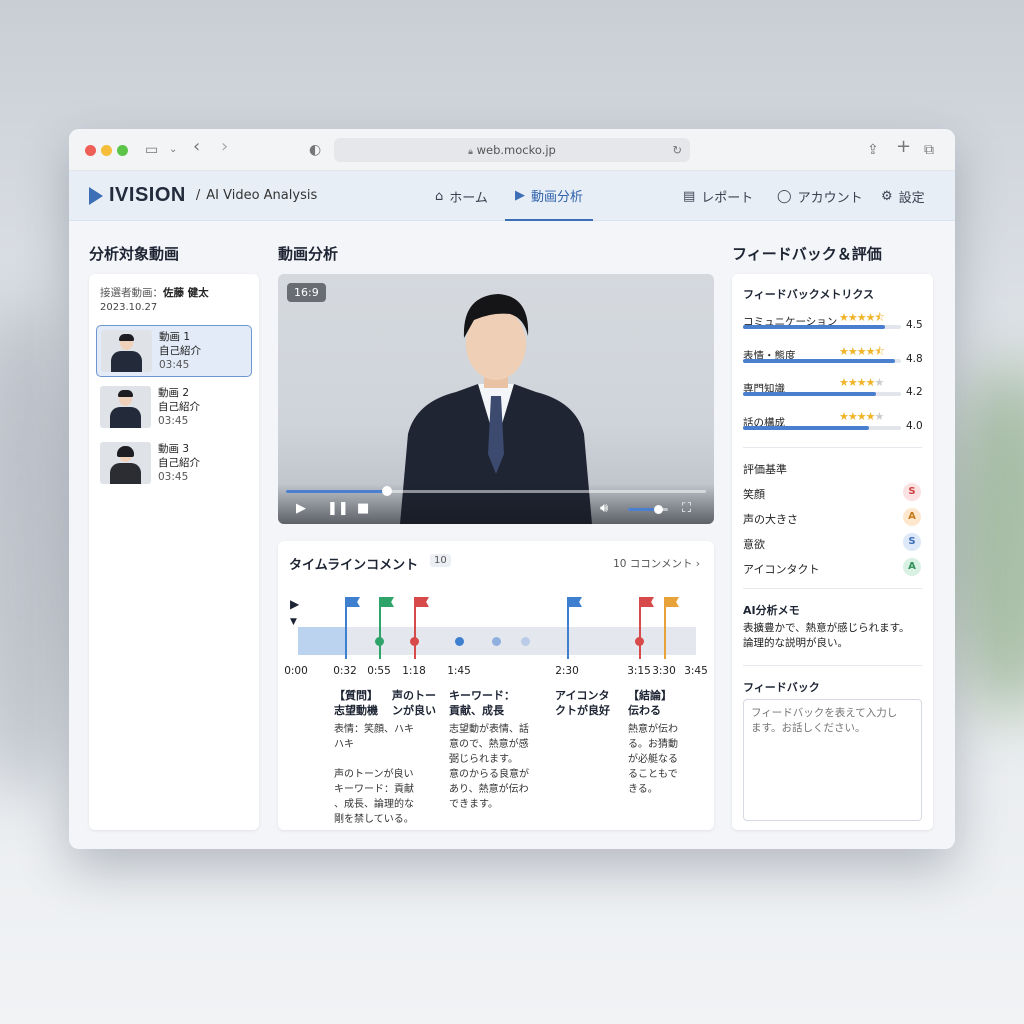 The image size is (1024, 1024). What do you see at coordinates (386, 491) in the screenshot?
I see `progress-knob` at bounding box center [386, 491].